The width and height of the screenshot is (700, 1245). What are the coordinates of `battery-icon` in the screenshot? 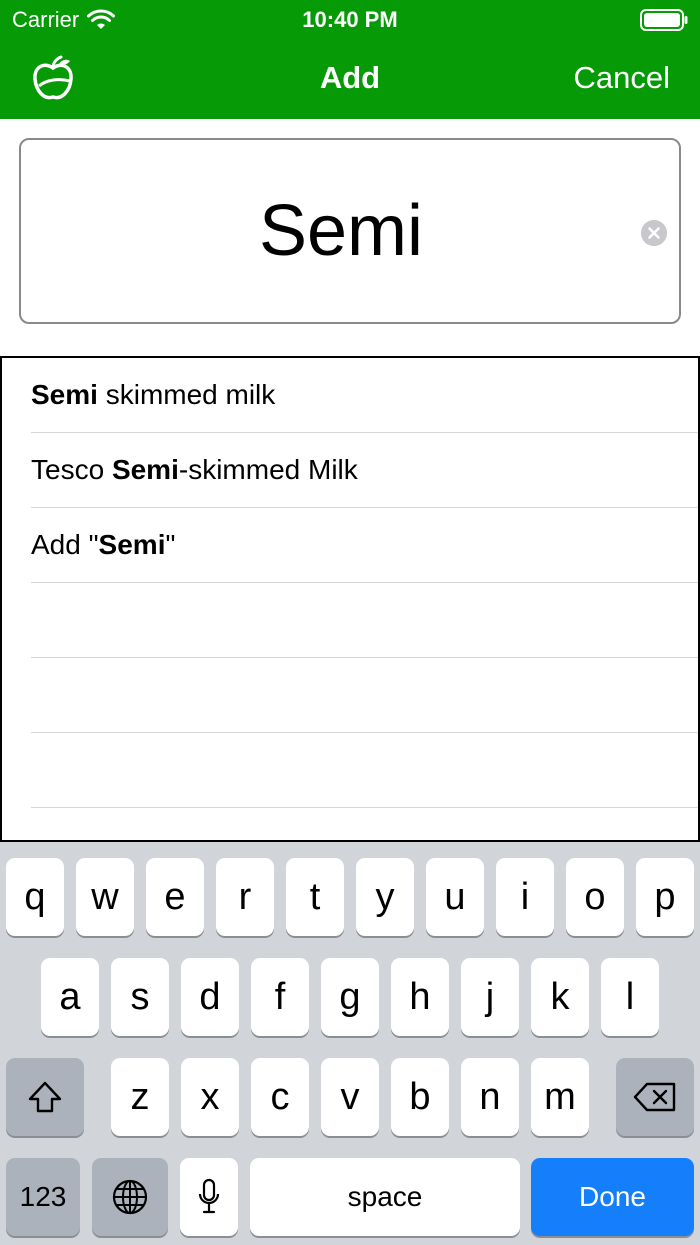 It's located at (664, 20).